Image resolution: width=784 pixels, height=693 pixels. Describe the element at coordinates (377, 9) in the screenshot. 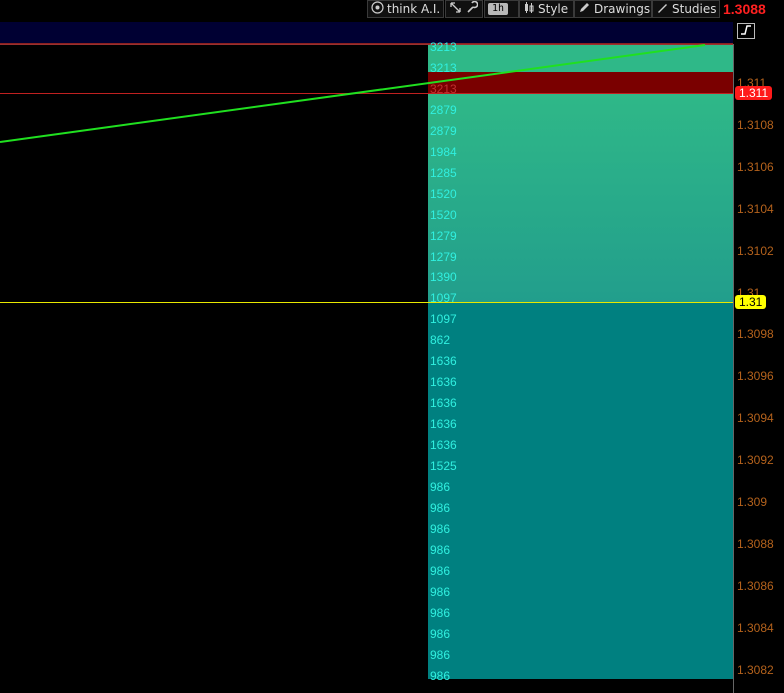

I see `think-ai-icon` at that location.